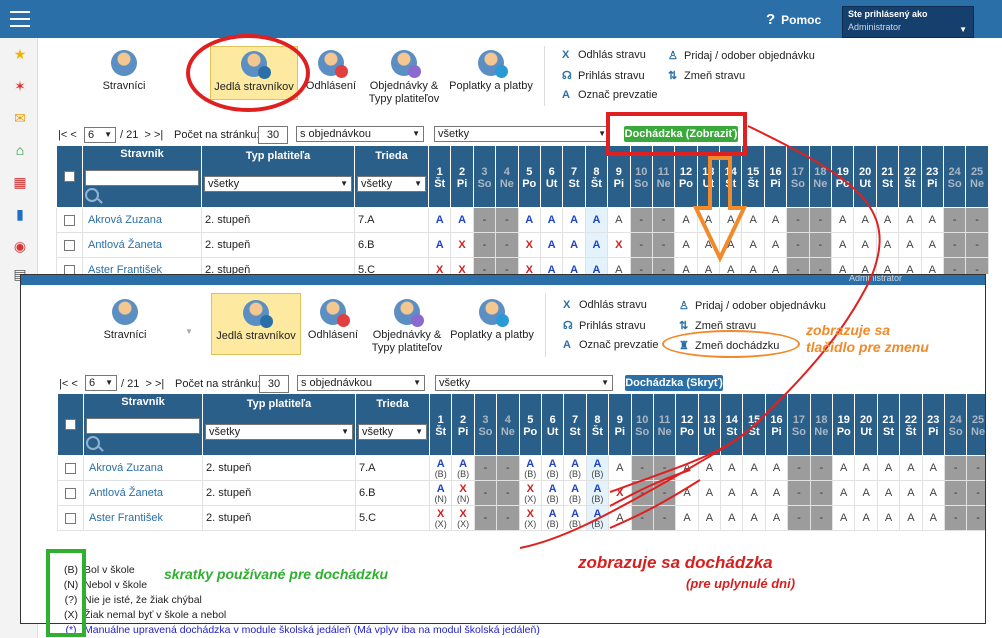  Describe the element at coordinates (741, 583) in the screenshot. I see `annotation-attendance-sub: (pre uplynulé dni)` at that location.